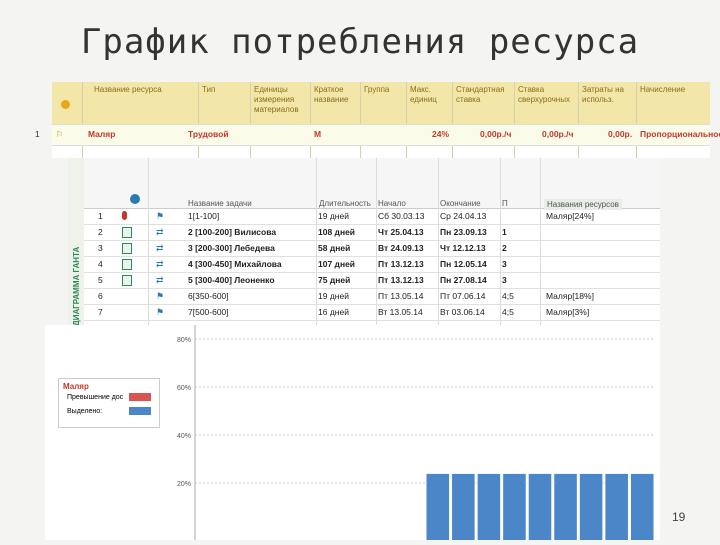  What do you see at coordinates (101, 134) in the screenshot?
I see `resource-name: Маляр` at bounding box center [101, 134].